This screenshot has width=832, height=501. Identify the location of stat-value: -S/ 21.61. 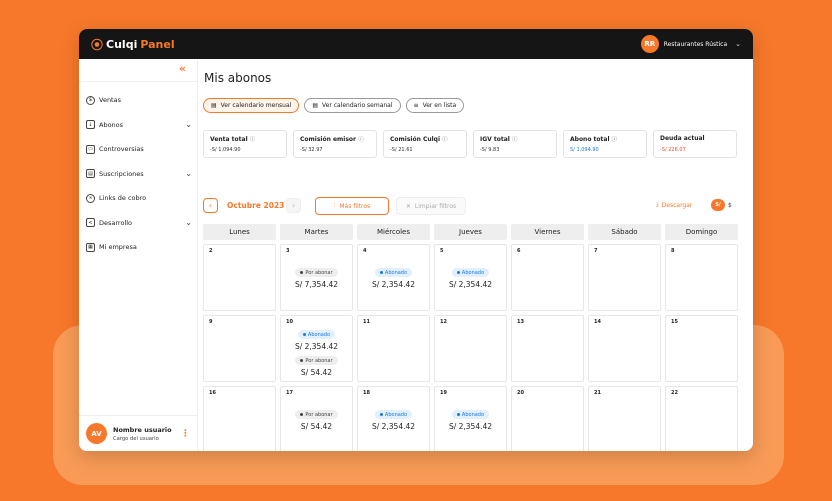
(401, 150).